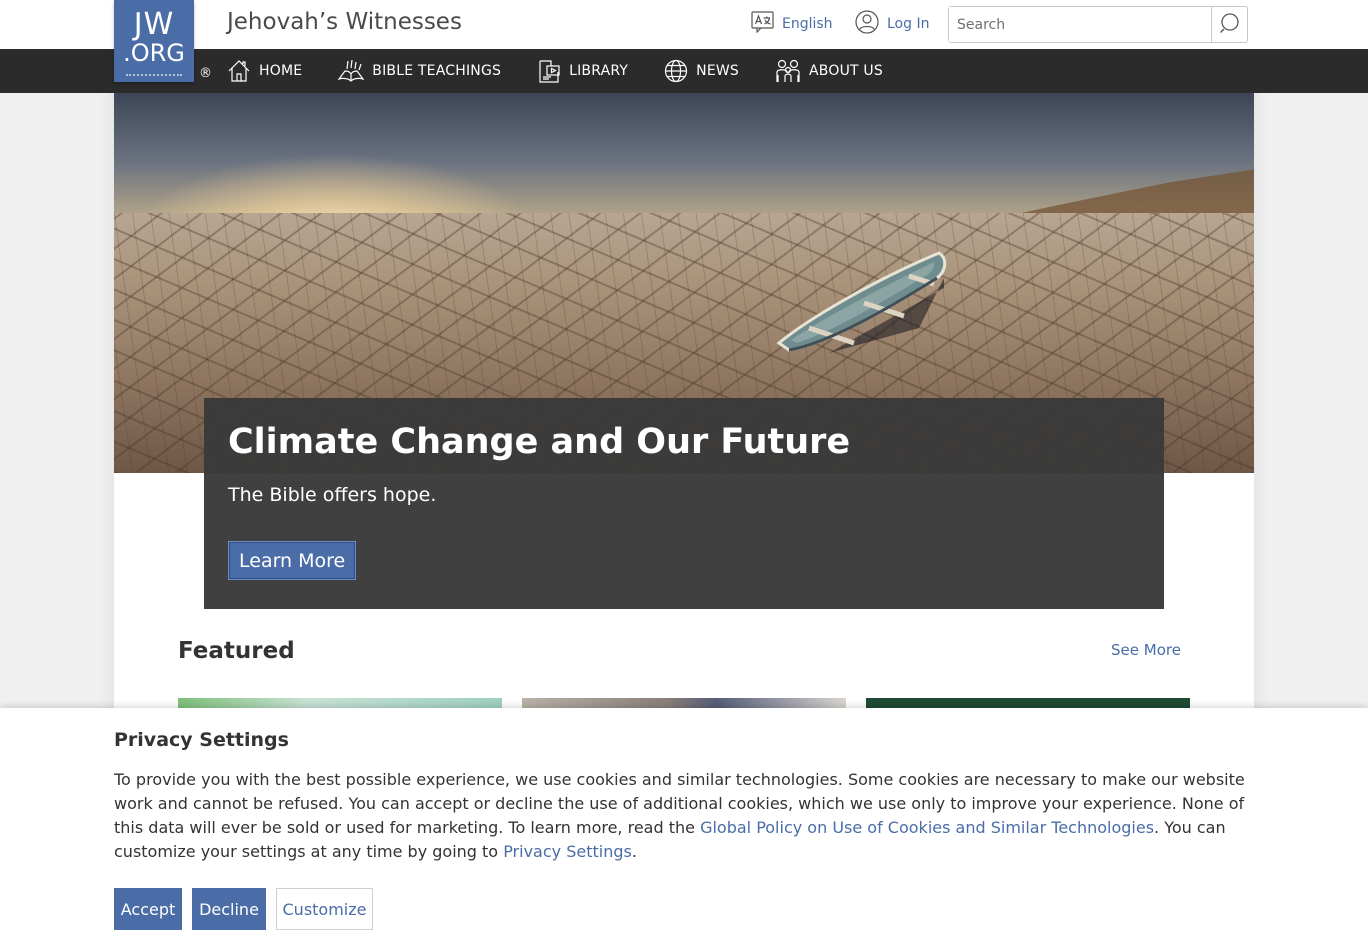  Describe the element at coordinates (539, 442) in the screenshot. I see `hero-title: Climate Change and Our Future` at that location.